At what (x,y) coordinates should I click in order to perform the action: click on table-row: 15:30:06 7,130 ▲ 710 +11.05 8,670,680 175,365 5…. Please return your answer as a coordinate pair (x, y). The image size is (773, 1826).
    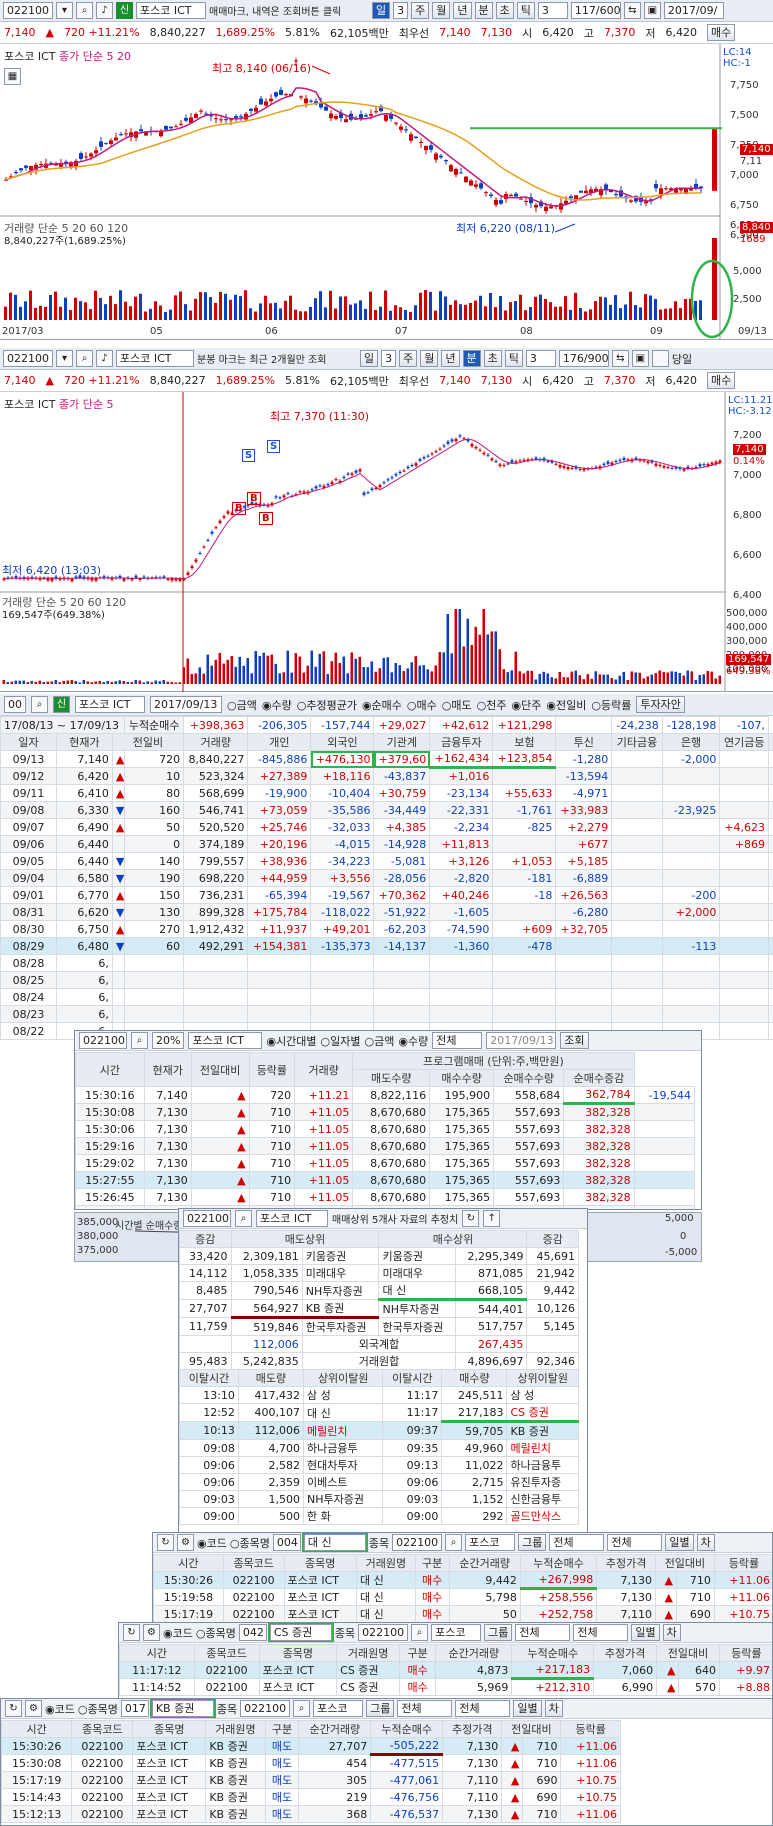
    Looking at the image, I should click on (385, 1129).